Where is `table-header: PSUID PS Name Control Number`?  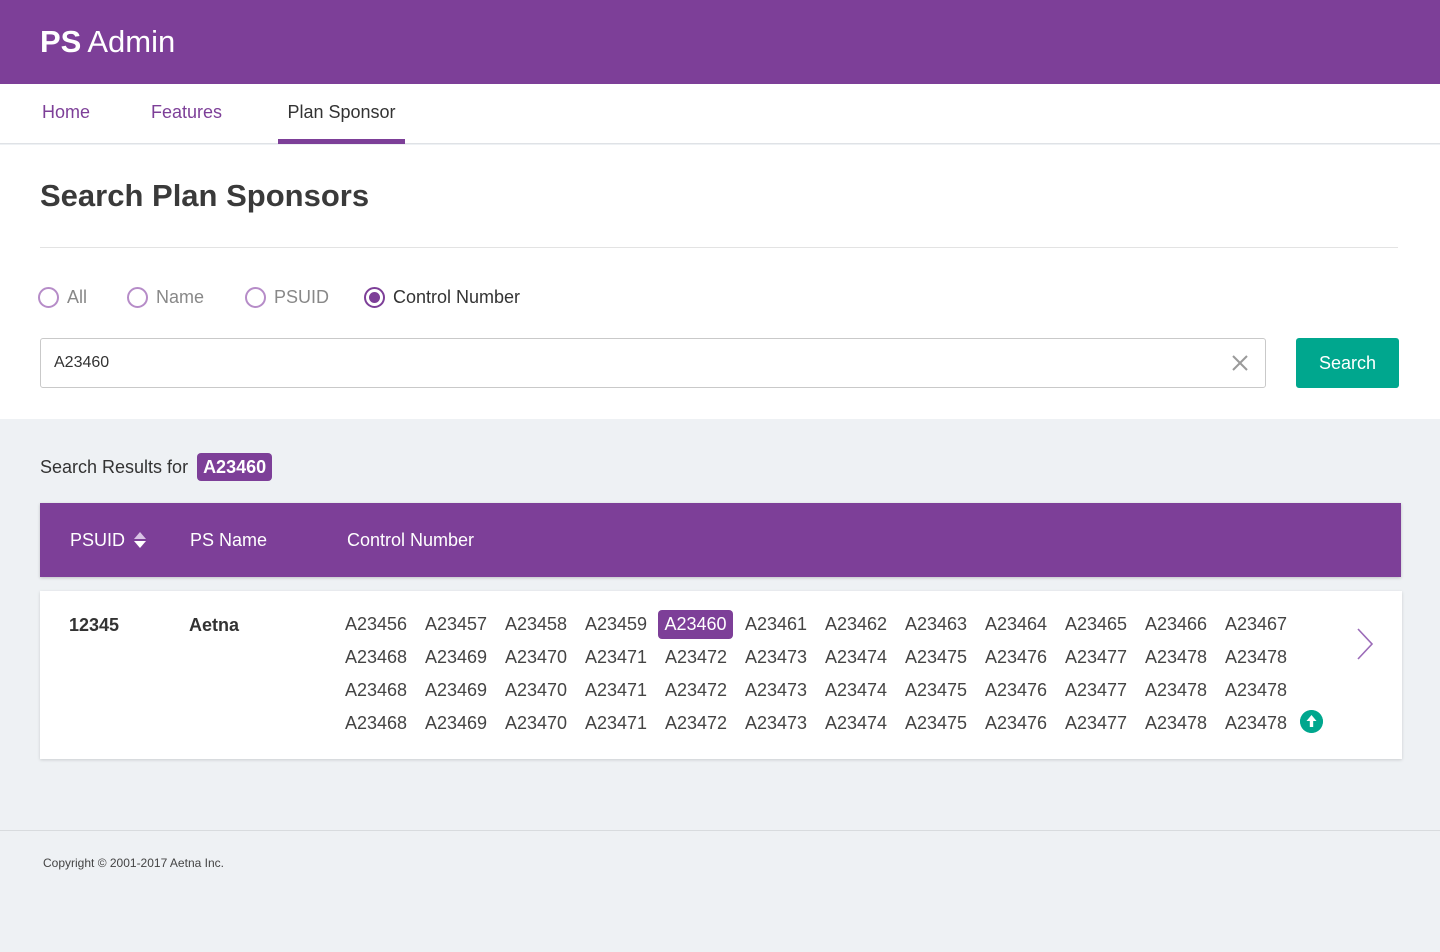
table-header: PSUID PS Name Control Number is located at coordinates (720, 540).